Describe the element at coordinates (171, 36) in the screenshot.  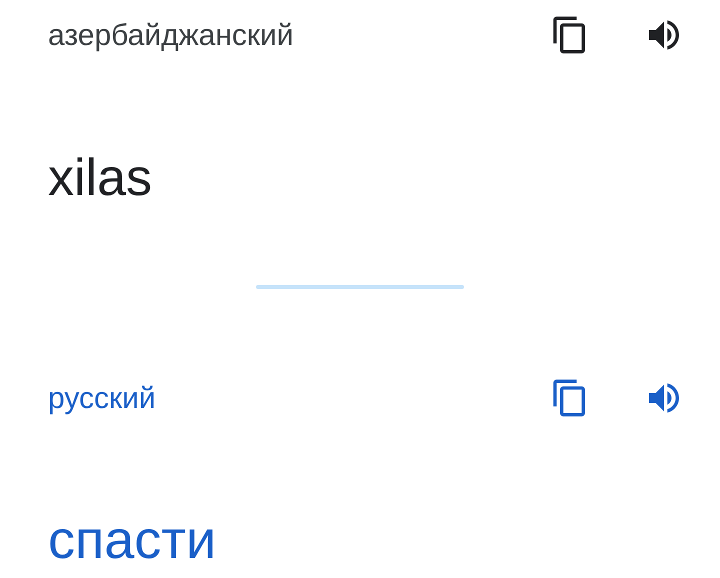
I see `language-label: азербайджанский` at that location.